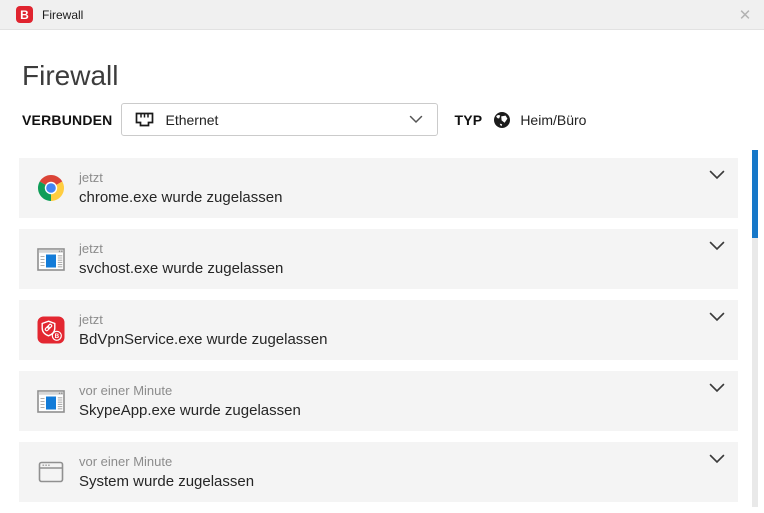 Image resolution: width=764 pixels, height=513 pixels. I want to click on globe-icon, so click(502, 120).